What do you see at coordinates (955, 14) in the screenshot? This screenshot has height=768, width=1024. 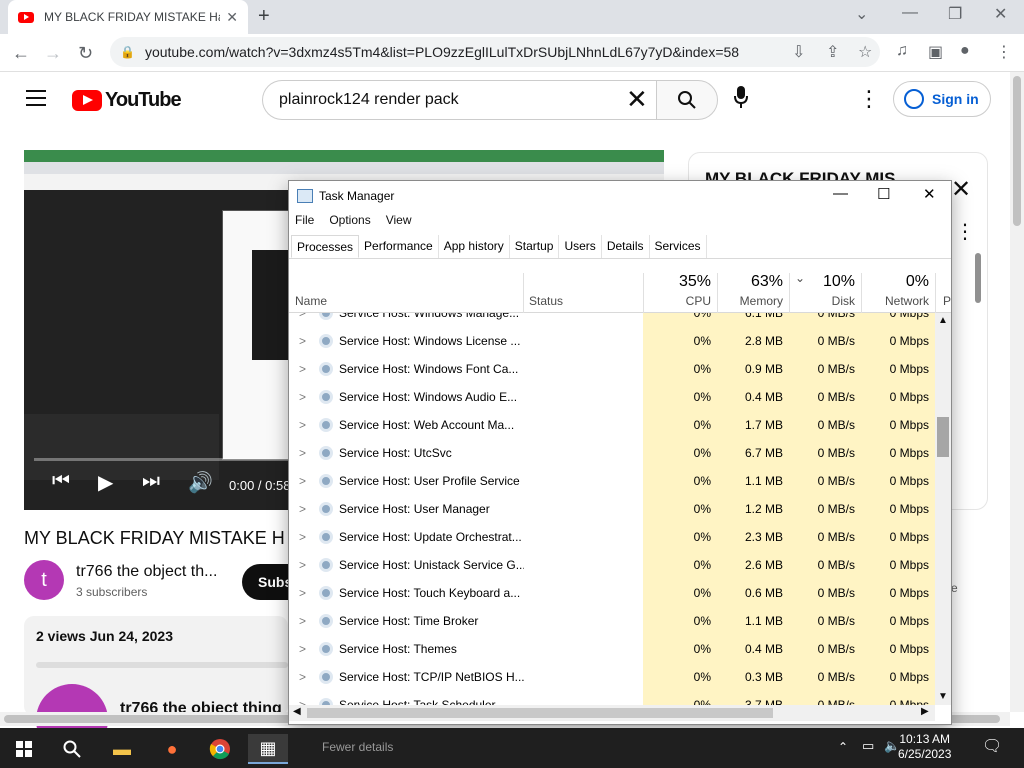 I see `restore-window-button: ❐` at bounding box center [955, 14].